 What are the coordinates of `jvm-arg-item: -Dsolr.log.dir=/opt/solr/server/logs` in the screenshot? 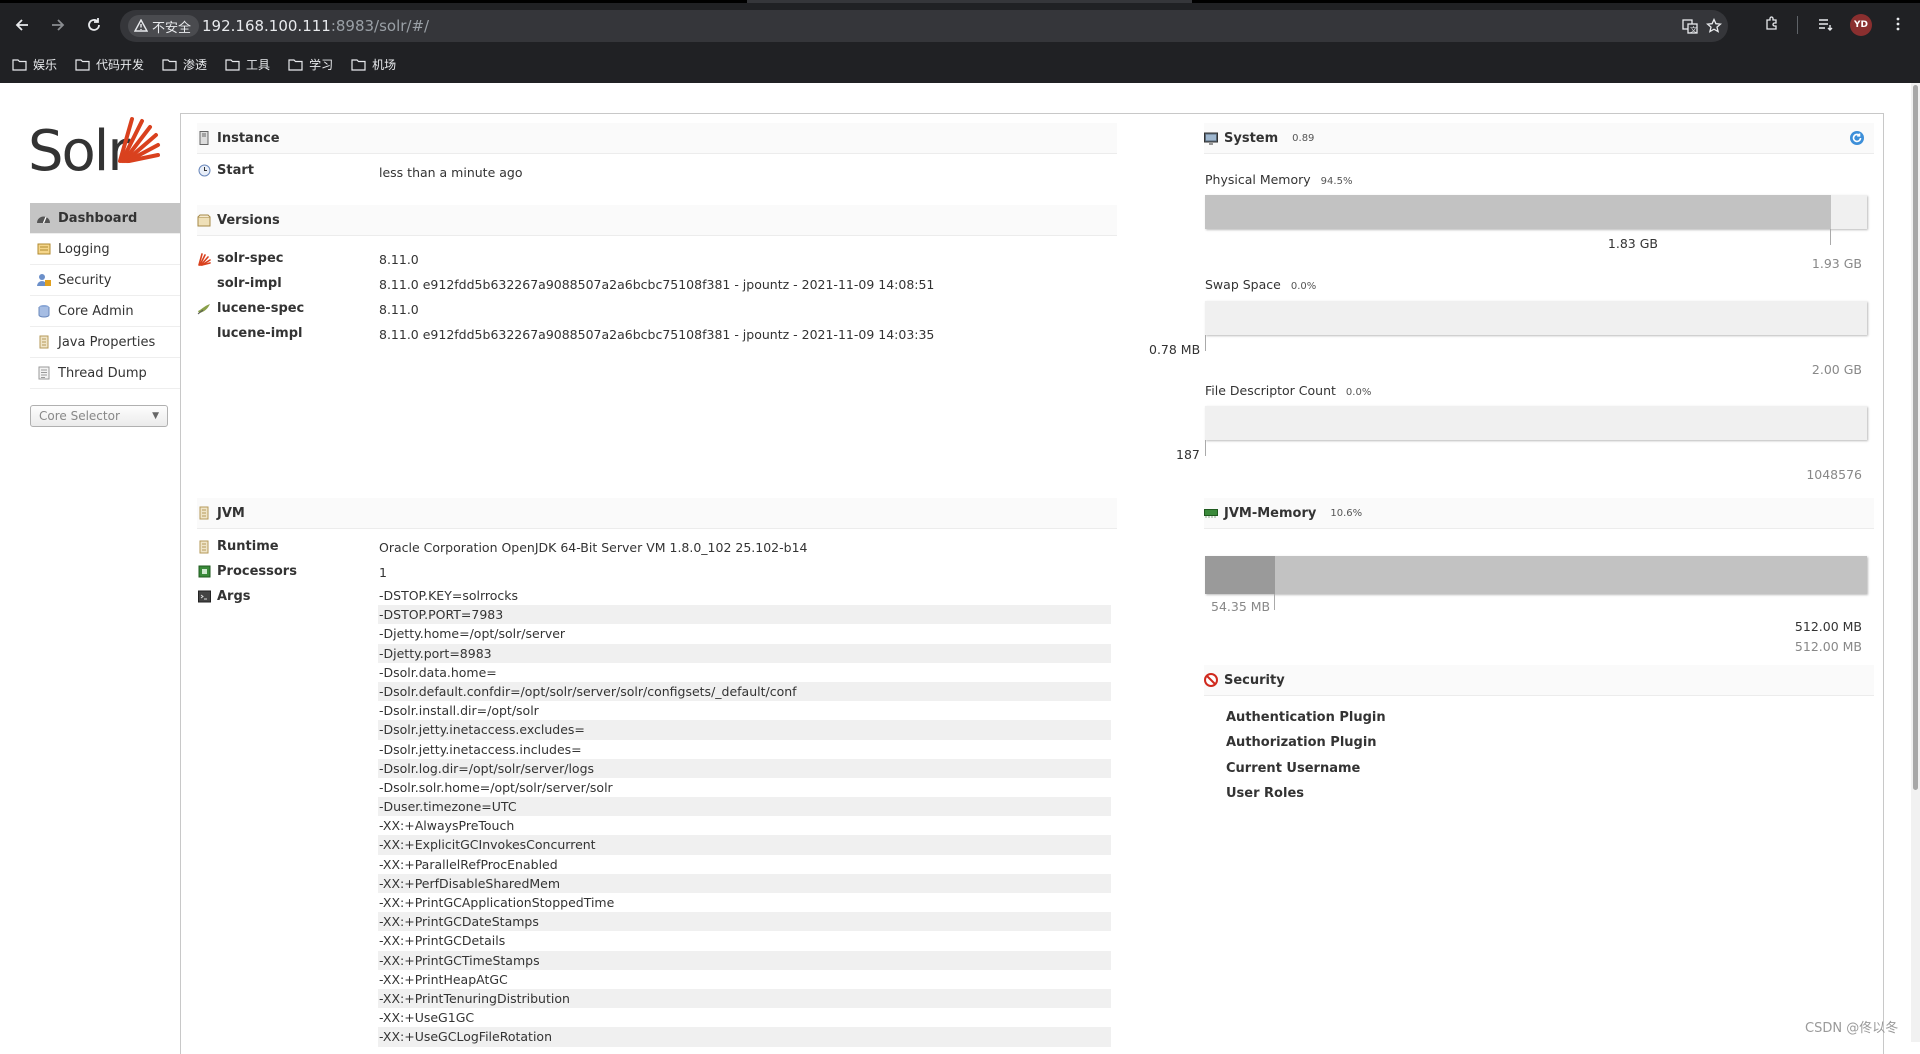 It's located at (744, 768).